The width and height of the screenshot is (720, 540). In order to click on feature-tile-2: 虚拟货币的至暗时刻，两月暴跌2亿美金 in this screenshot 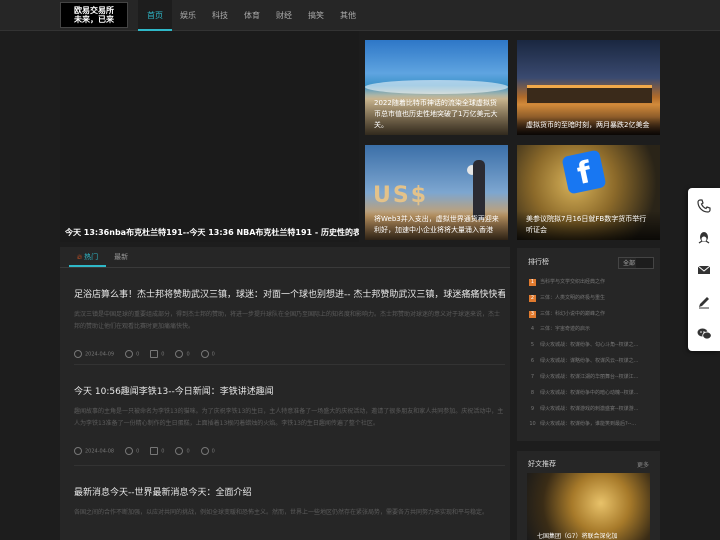, I will do `click(588, 87)`.